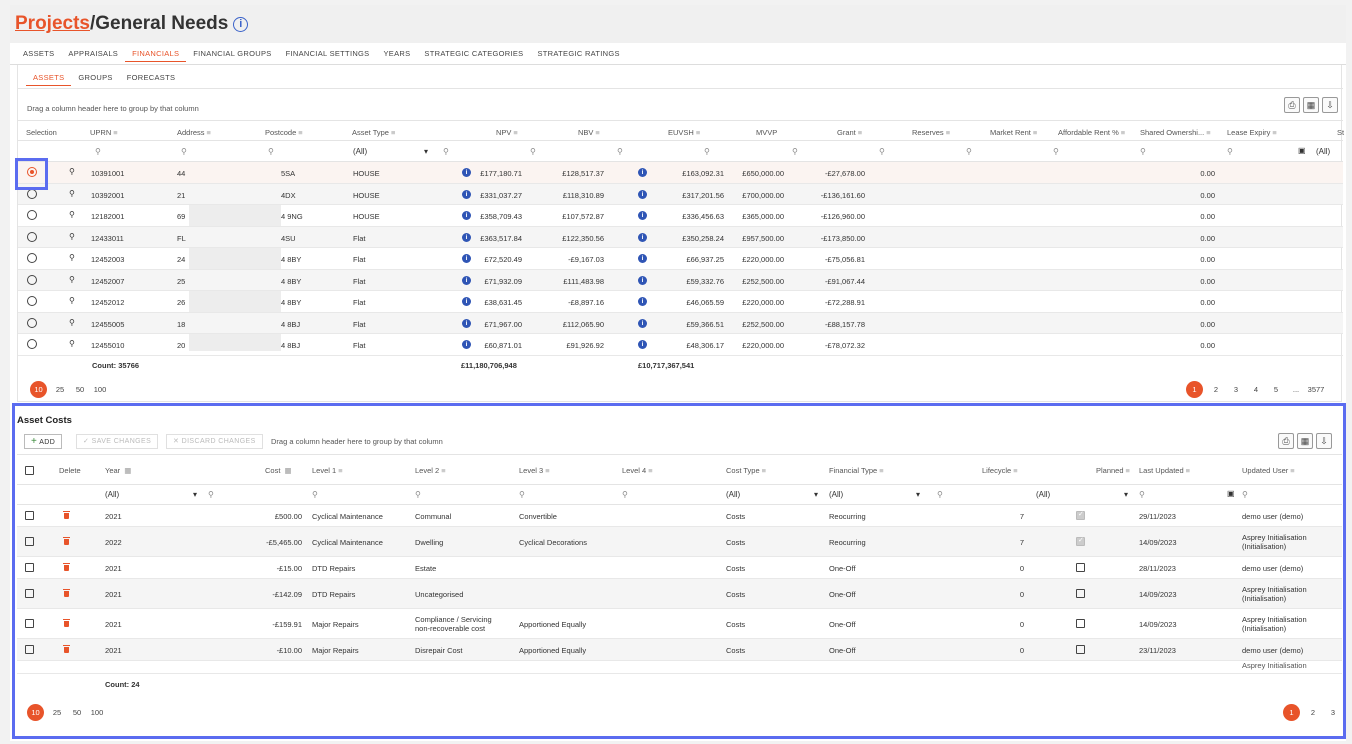  I want to click on planned-filter: (All), so click(1043, 494).